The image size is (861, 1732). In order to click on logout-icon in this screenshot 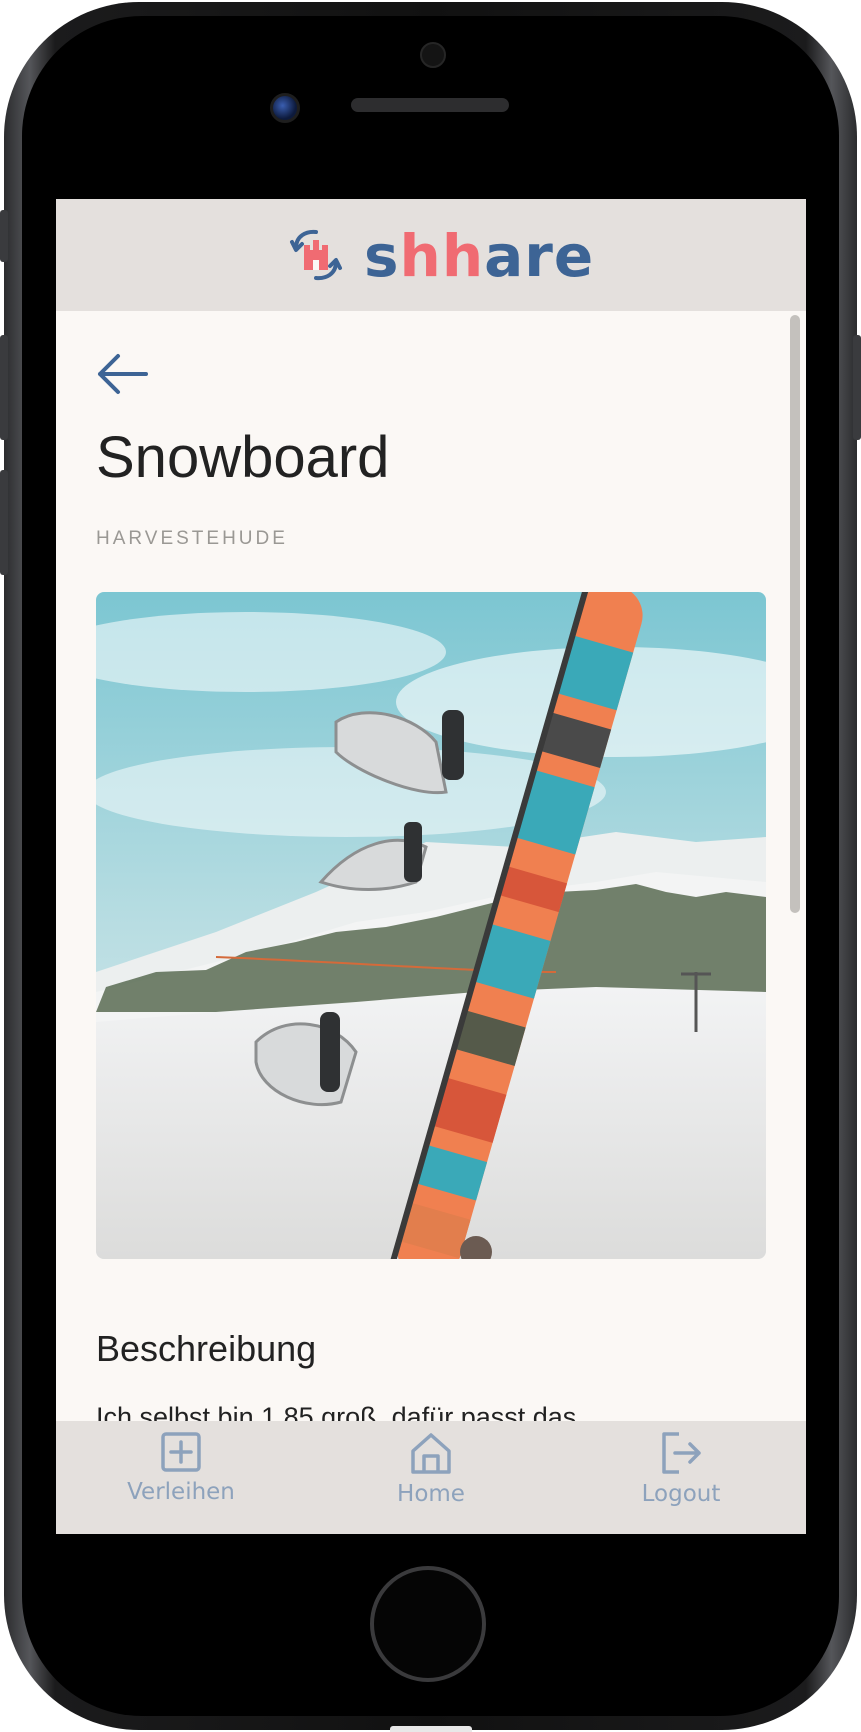, I will do `click(681, 1453)`.